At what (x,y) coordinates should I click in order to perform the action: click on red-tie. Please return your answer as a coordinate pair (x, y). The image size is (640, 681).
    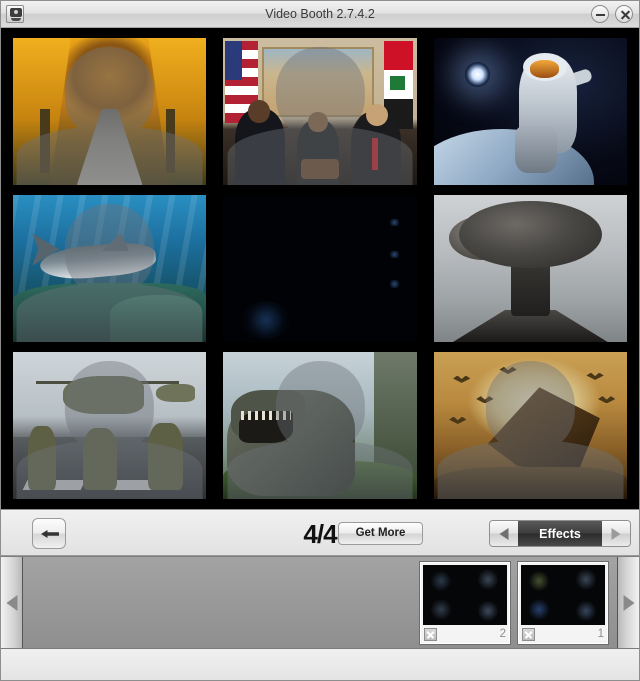
    Looking at the image, I should click on (375, 154).